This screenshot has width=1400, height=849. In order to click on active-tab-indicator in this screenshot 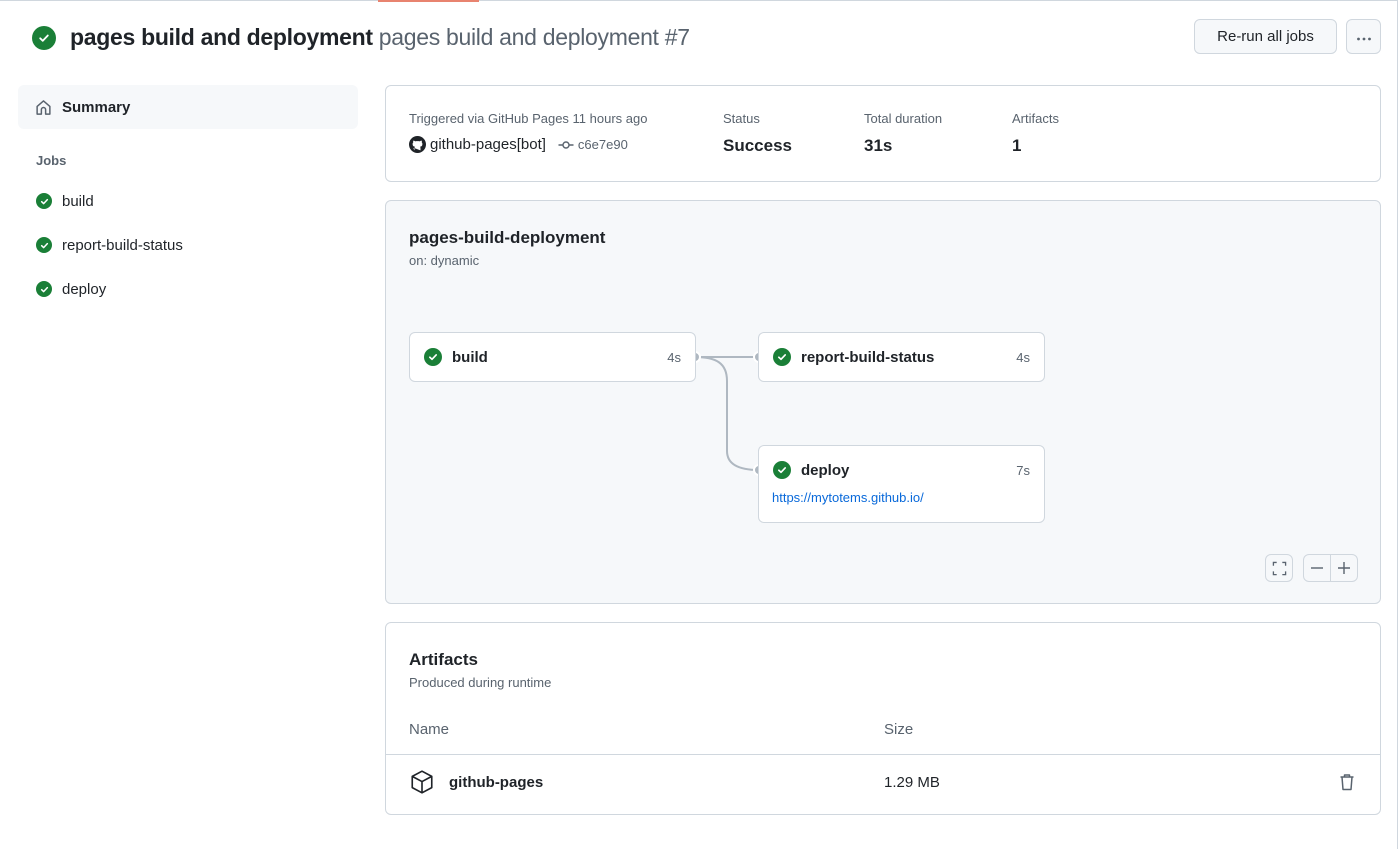, I will do `click(428, 1)`.